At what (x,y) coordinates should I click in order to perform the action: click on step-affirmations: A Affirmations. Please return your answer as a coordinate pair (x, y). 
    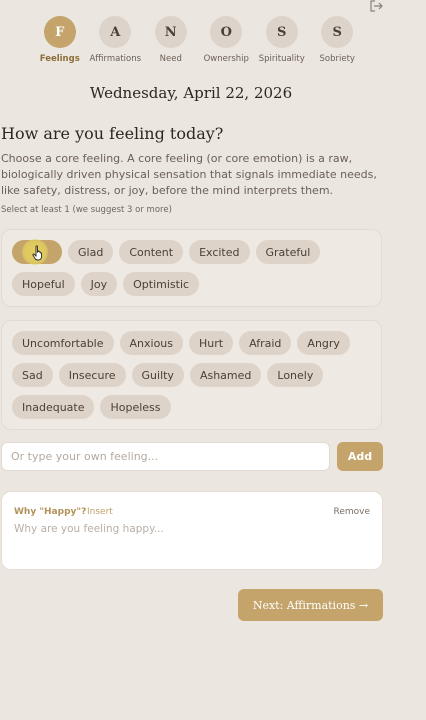
    Looking at the image, I should click on (116, 40).